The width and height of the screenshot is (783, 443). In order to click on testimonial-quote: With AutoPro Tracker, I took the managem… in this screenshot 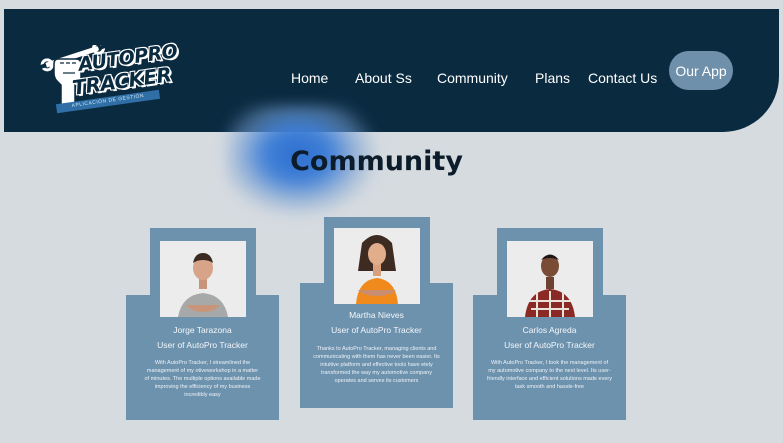, I will do `click(549, 375)`.